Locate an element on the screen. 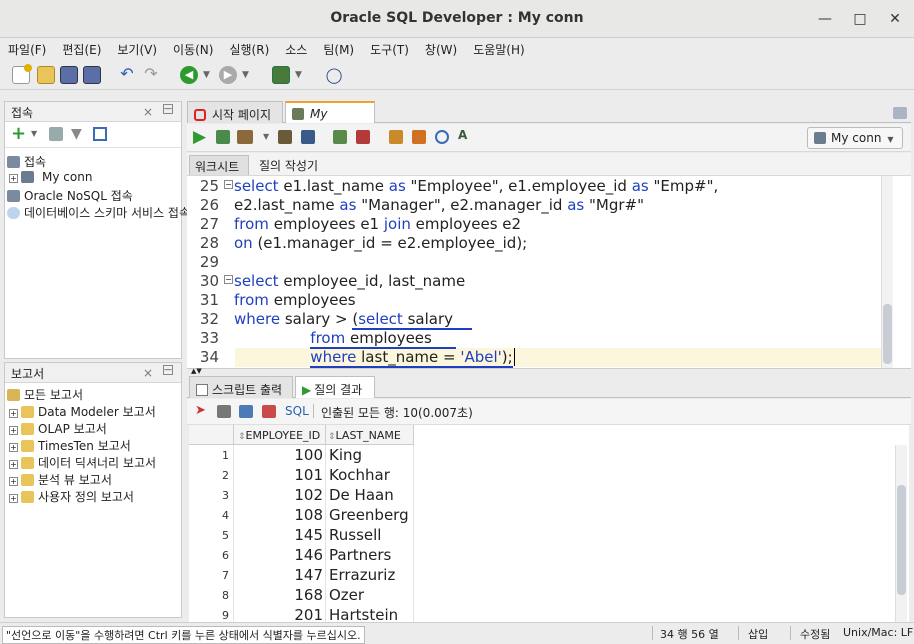 This screenshot has width=914, height=644. menu-view: 보기(V) is located at coordinates (137, 48).